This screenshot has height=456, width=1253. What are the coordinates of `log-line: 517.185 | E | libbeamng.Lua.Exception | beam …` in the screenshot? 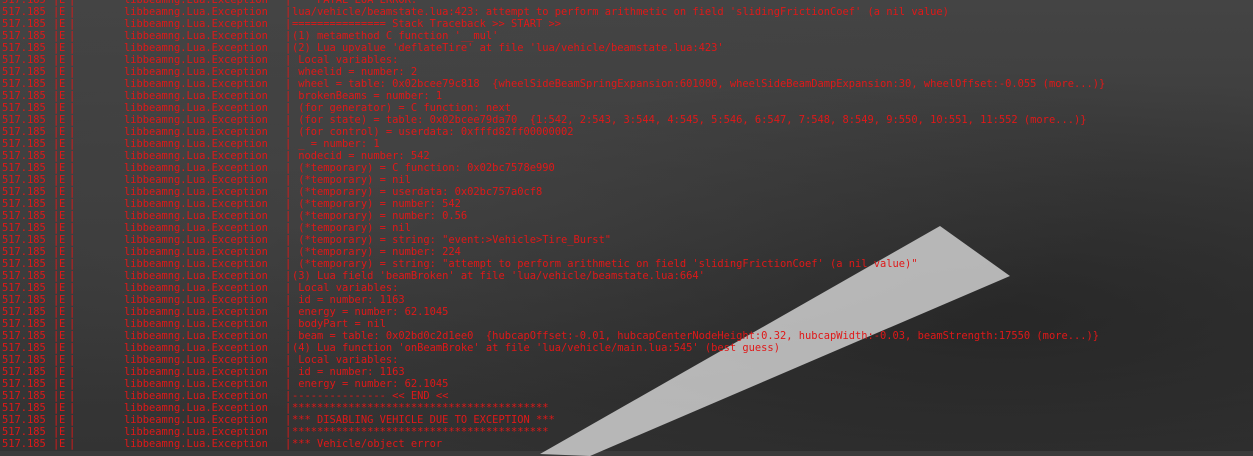 It's located at (626, 336).